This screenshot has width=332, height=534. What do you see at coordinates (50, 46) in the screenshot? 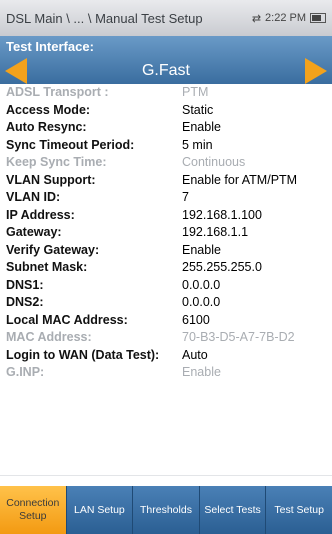
I see `test-interface-label: Test Interface:` at bounding box center [50, 46].